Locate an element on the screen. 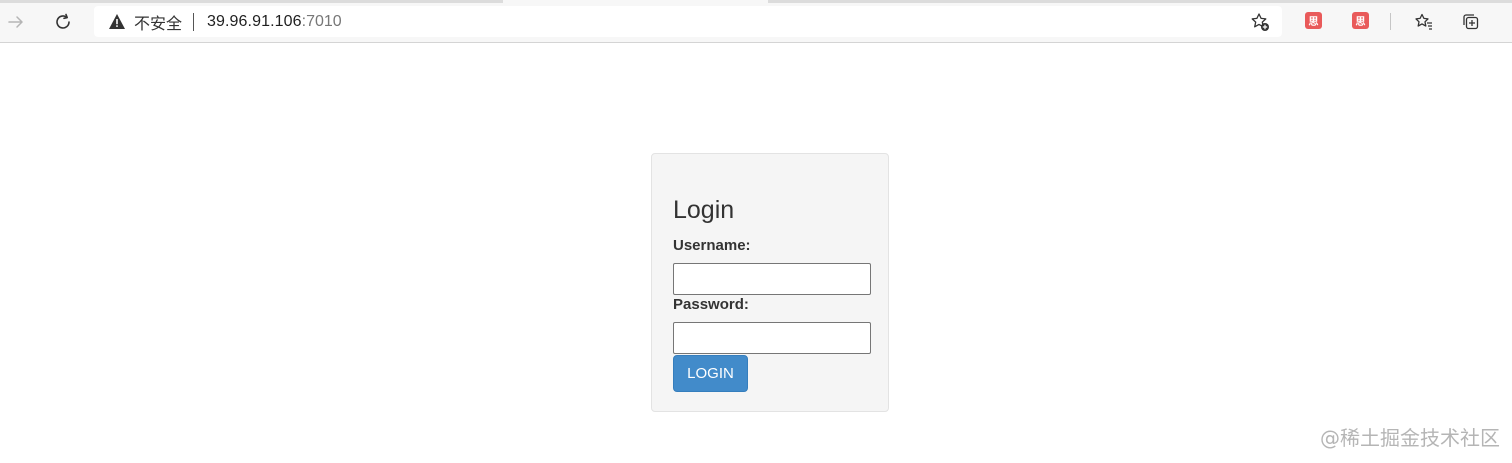 This screenshot has height=463, width=1512. username-label: Username: is located at coordinates (712, 245).